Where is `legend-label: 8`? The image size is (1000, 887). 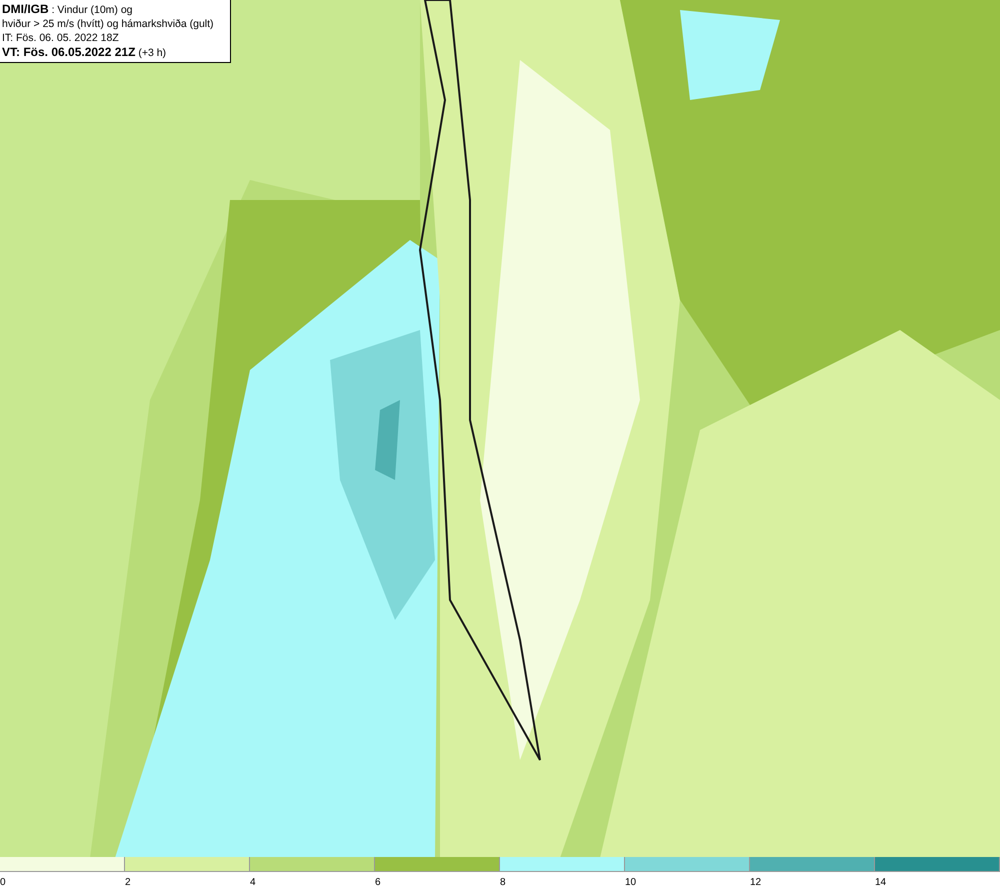 legend-label: 8 is located at coordinates (503, 882).